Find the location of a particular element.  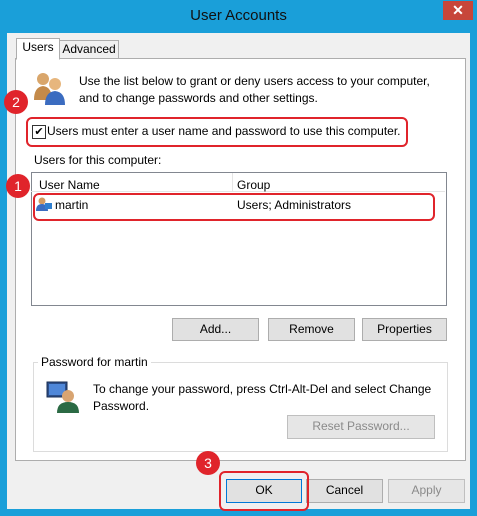

apply-button-label: Apply is located at coordinates (426, 490).